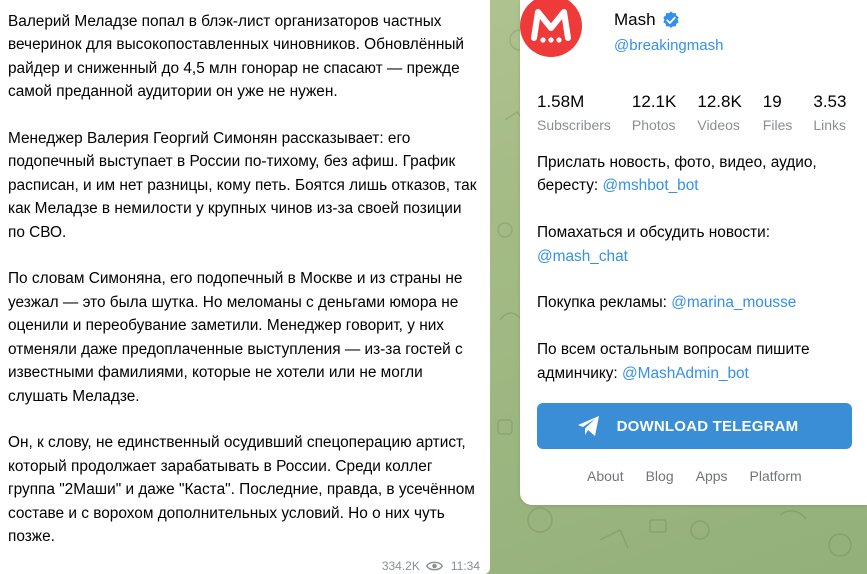 The width and height of the screenshot is (867, 574). What do you see at coordinates (830, 101) in the screenshot?
I see `stat-value: 3.53` at bounding box center [830, 101].